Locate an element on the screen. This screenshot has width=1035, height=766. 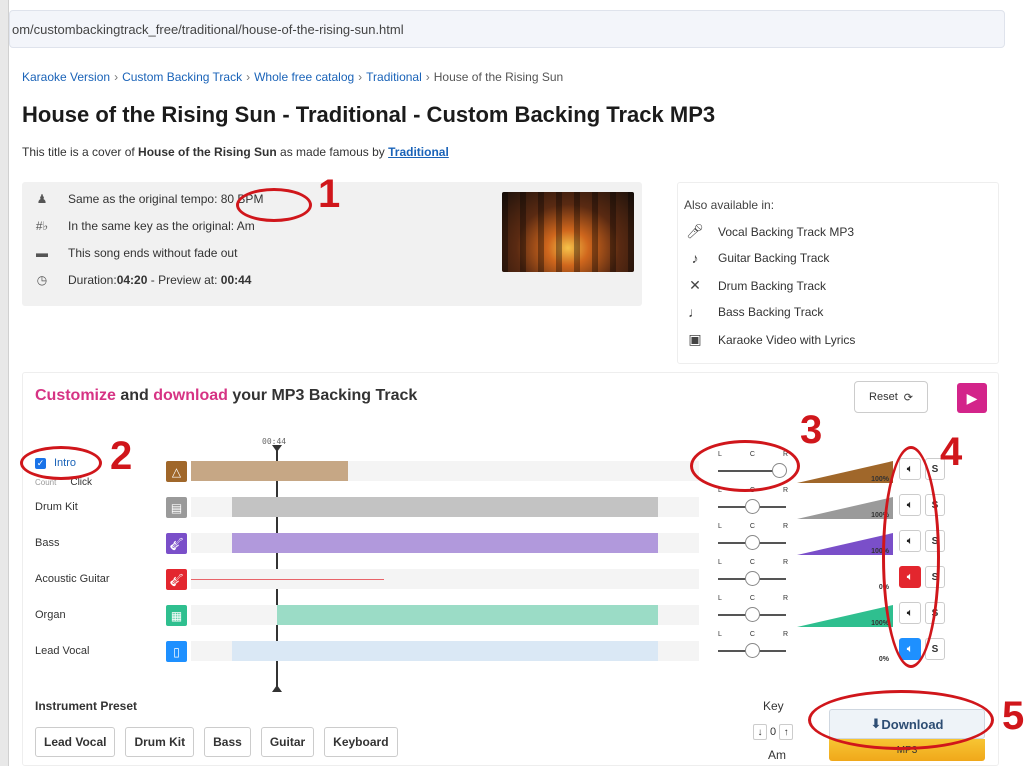
available-drum: ✕ Drum Backing Track is located at coordinates (755, 285).